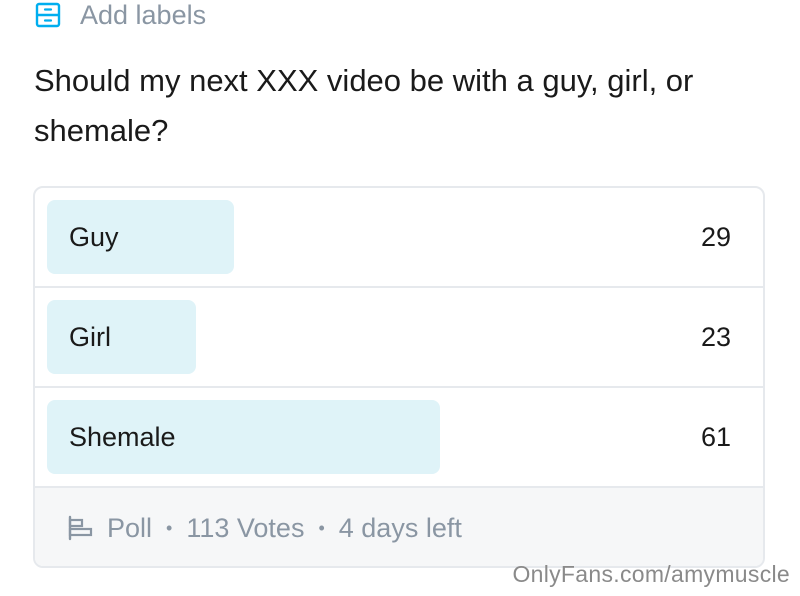 This screenshot has width=800, height=596. Describe the element at coordinates (143, 15) in the screenshot. I see `add-labels-text: Add labels` at that location.